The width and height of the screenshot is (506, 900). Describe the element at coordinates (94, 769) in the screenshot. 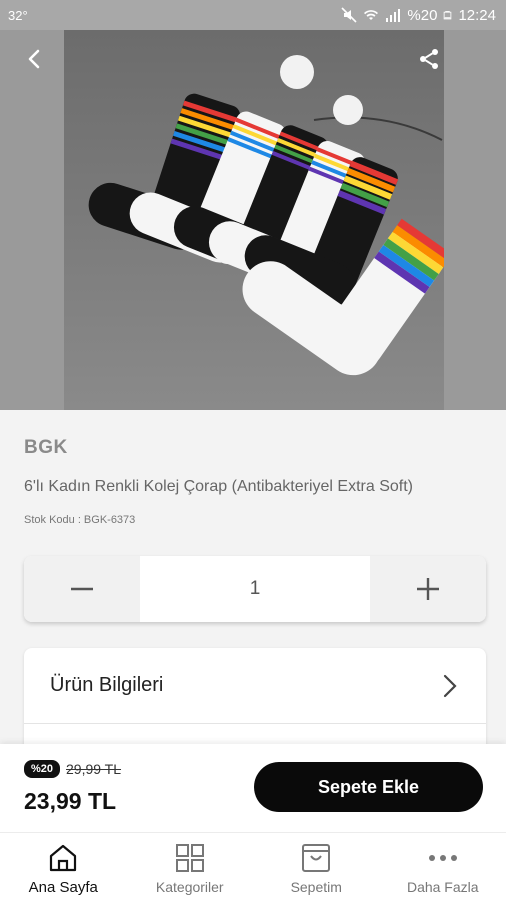

I see `old-price: 29,99 TL` at that location.